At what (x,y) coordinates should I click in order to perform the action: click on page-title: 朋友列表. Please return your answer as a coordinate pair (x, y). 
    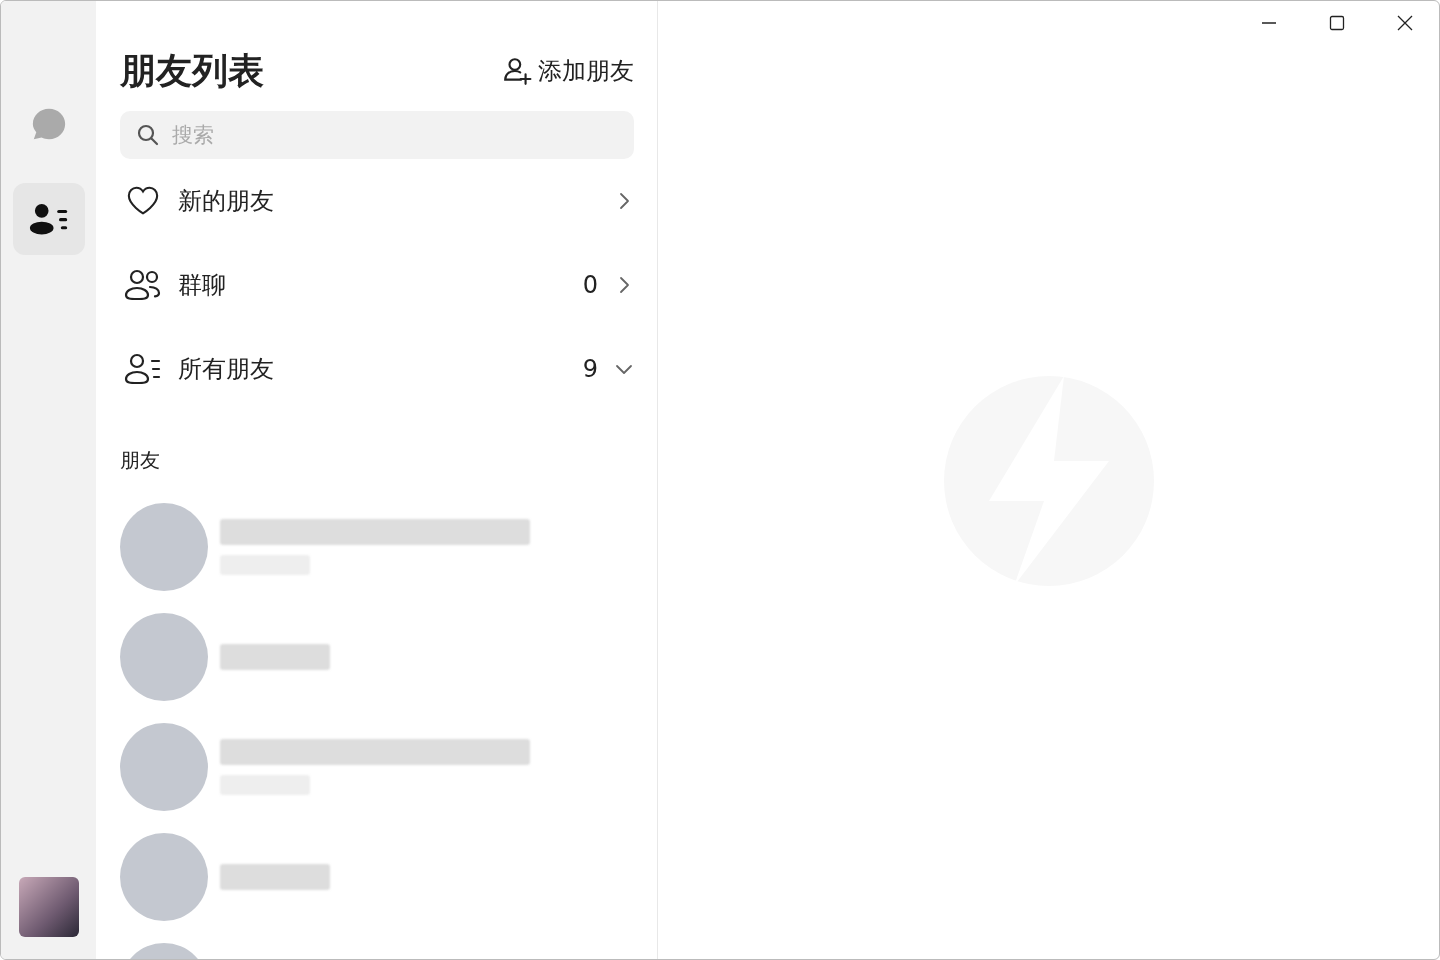
    Looking at the image, I should click on (192, 70).